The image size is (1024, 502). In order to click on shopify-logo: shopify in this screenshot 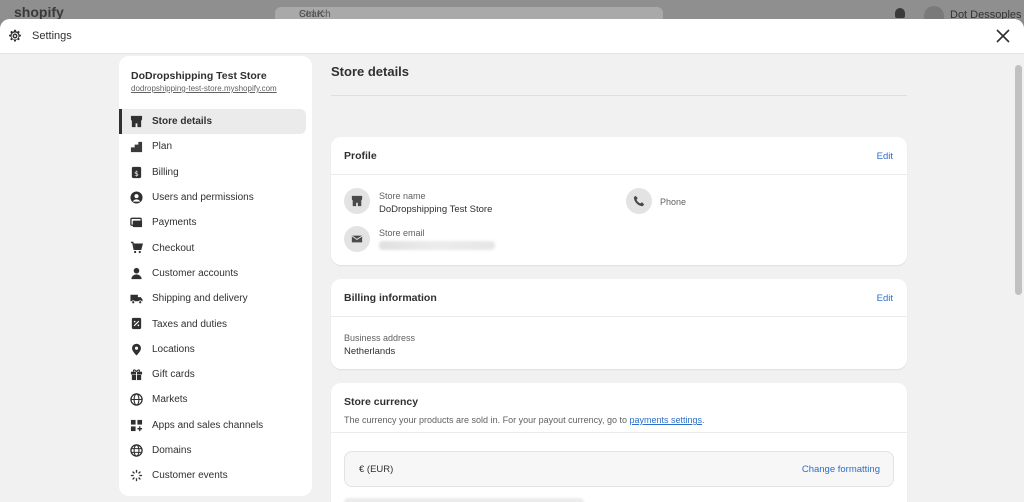, I will do `click(39, 12)`.